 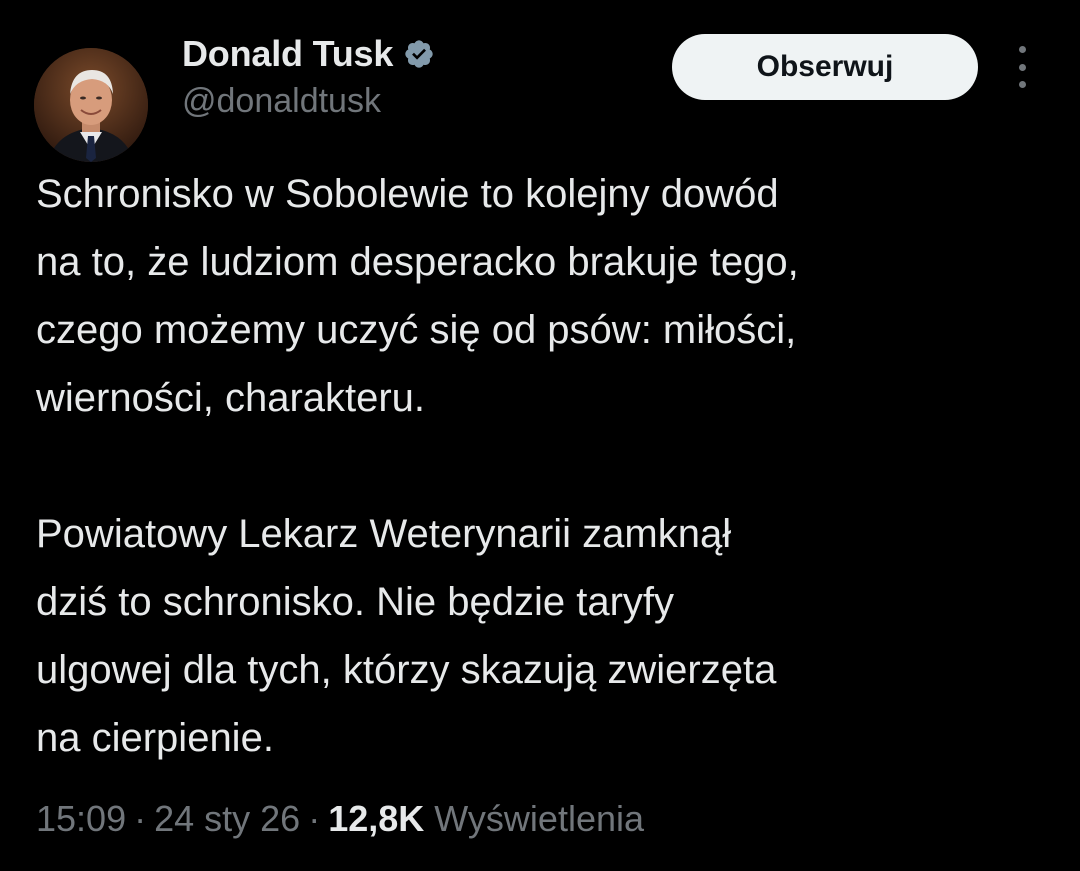 What do you see at coordinates (419, 54) in the screenshot?
I see `verified-badge-icon` at bounding box center [419, 54].